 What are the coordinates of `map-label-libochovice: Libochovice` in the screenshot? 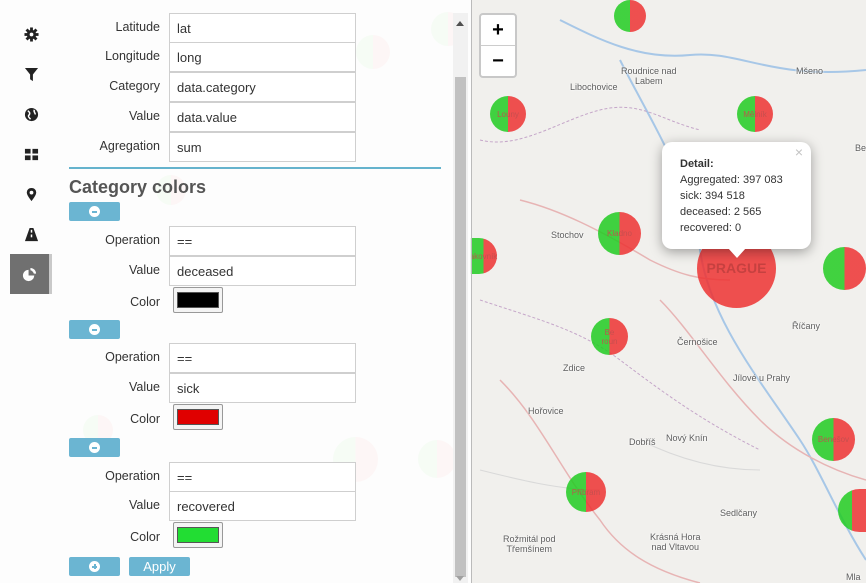 It's located at (594, 87).